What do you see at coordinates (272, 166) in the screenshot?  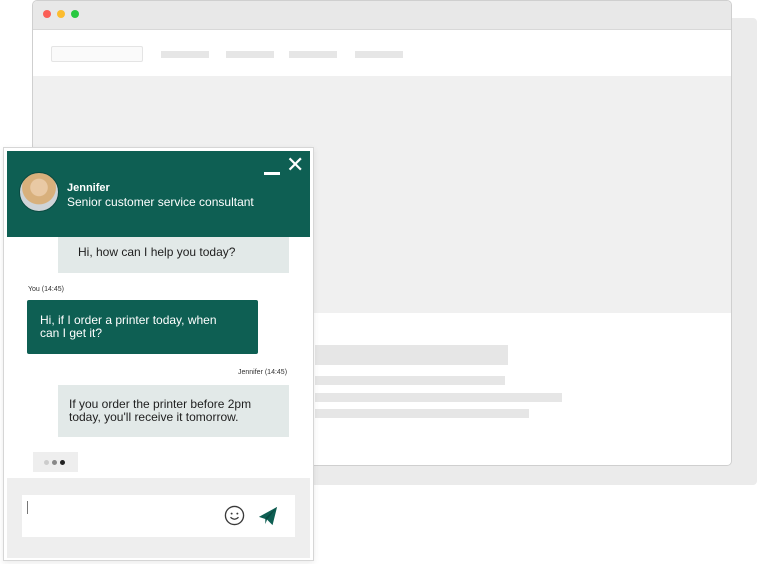 I see `minimize-icon` at bounding box center [272, 166].